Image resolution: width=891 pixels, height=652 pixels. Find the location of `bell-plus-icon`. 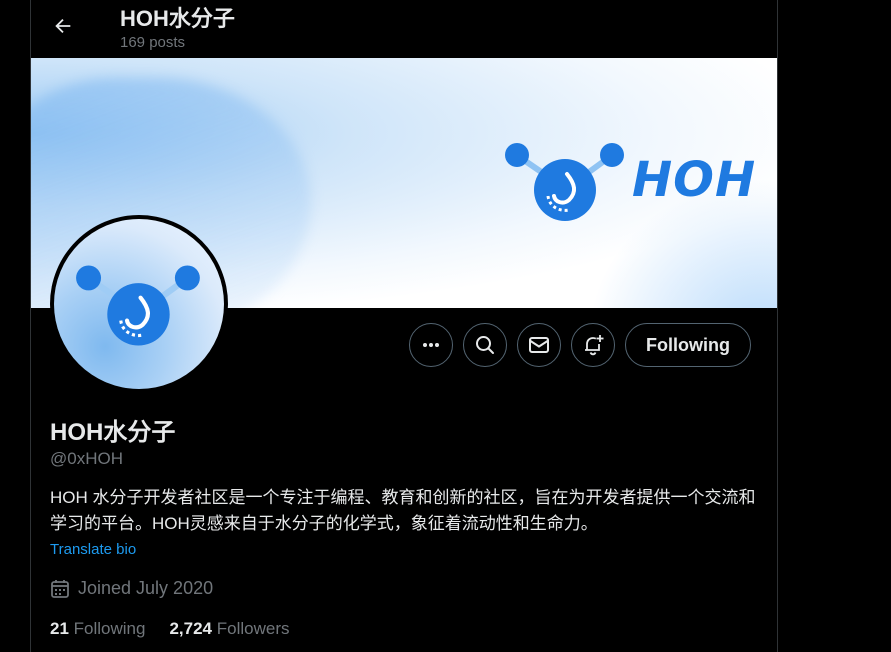

bell-plus-icon is located at coordinates (594, 345).